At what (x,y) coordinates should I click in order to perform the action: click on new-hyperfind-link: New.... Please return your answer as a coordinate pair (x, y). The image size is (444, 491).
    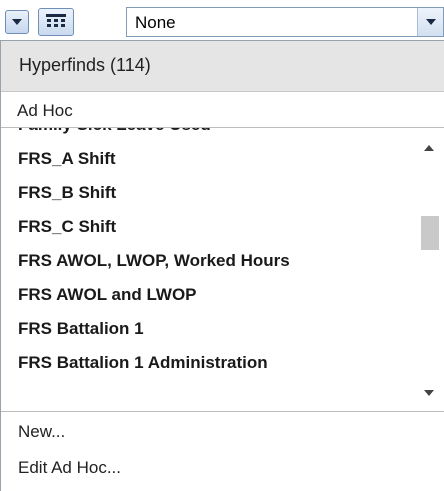
    Looking at the image, I should click on (41, 432).